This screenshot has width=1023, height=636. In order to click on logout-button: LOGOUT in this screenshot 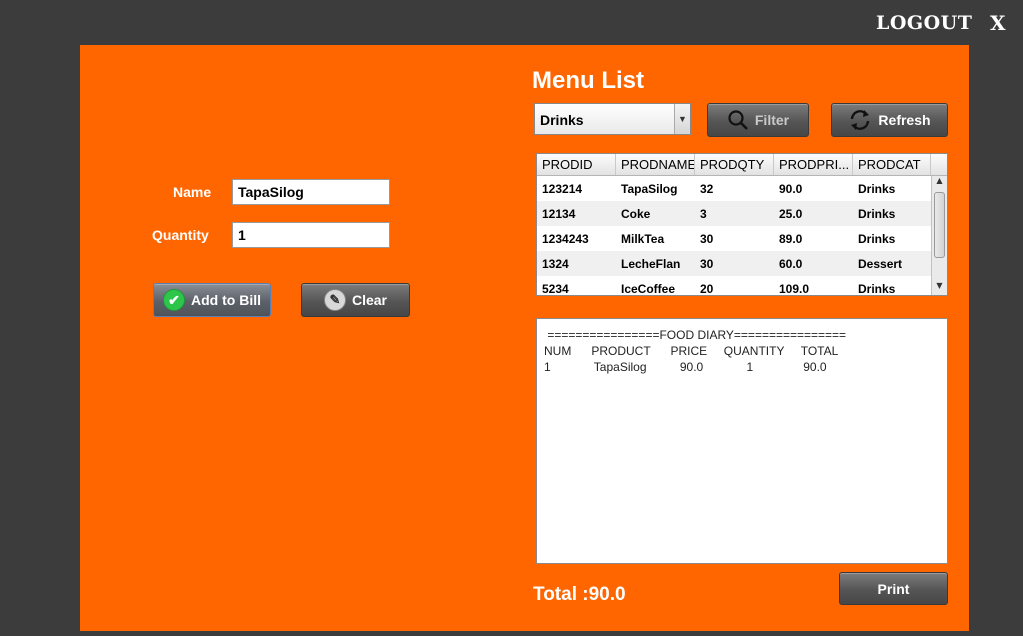, I will do `click(924, 23)`.